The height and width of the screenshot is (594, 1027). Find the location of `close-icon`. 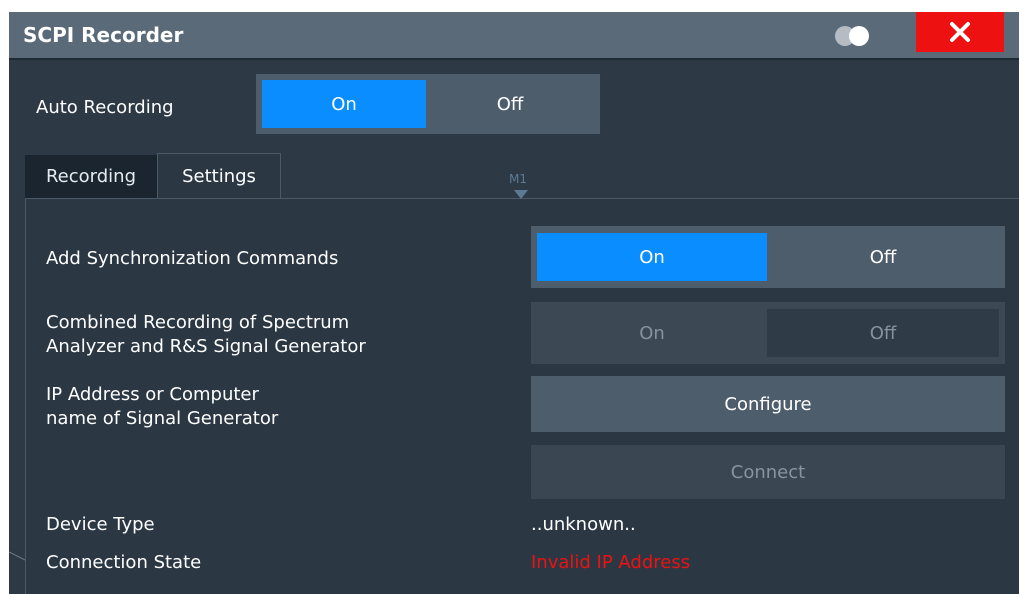

close-icon is located at coordinates (960, 32).